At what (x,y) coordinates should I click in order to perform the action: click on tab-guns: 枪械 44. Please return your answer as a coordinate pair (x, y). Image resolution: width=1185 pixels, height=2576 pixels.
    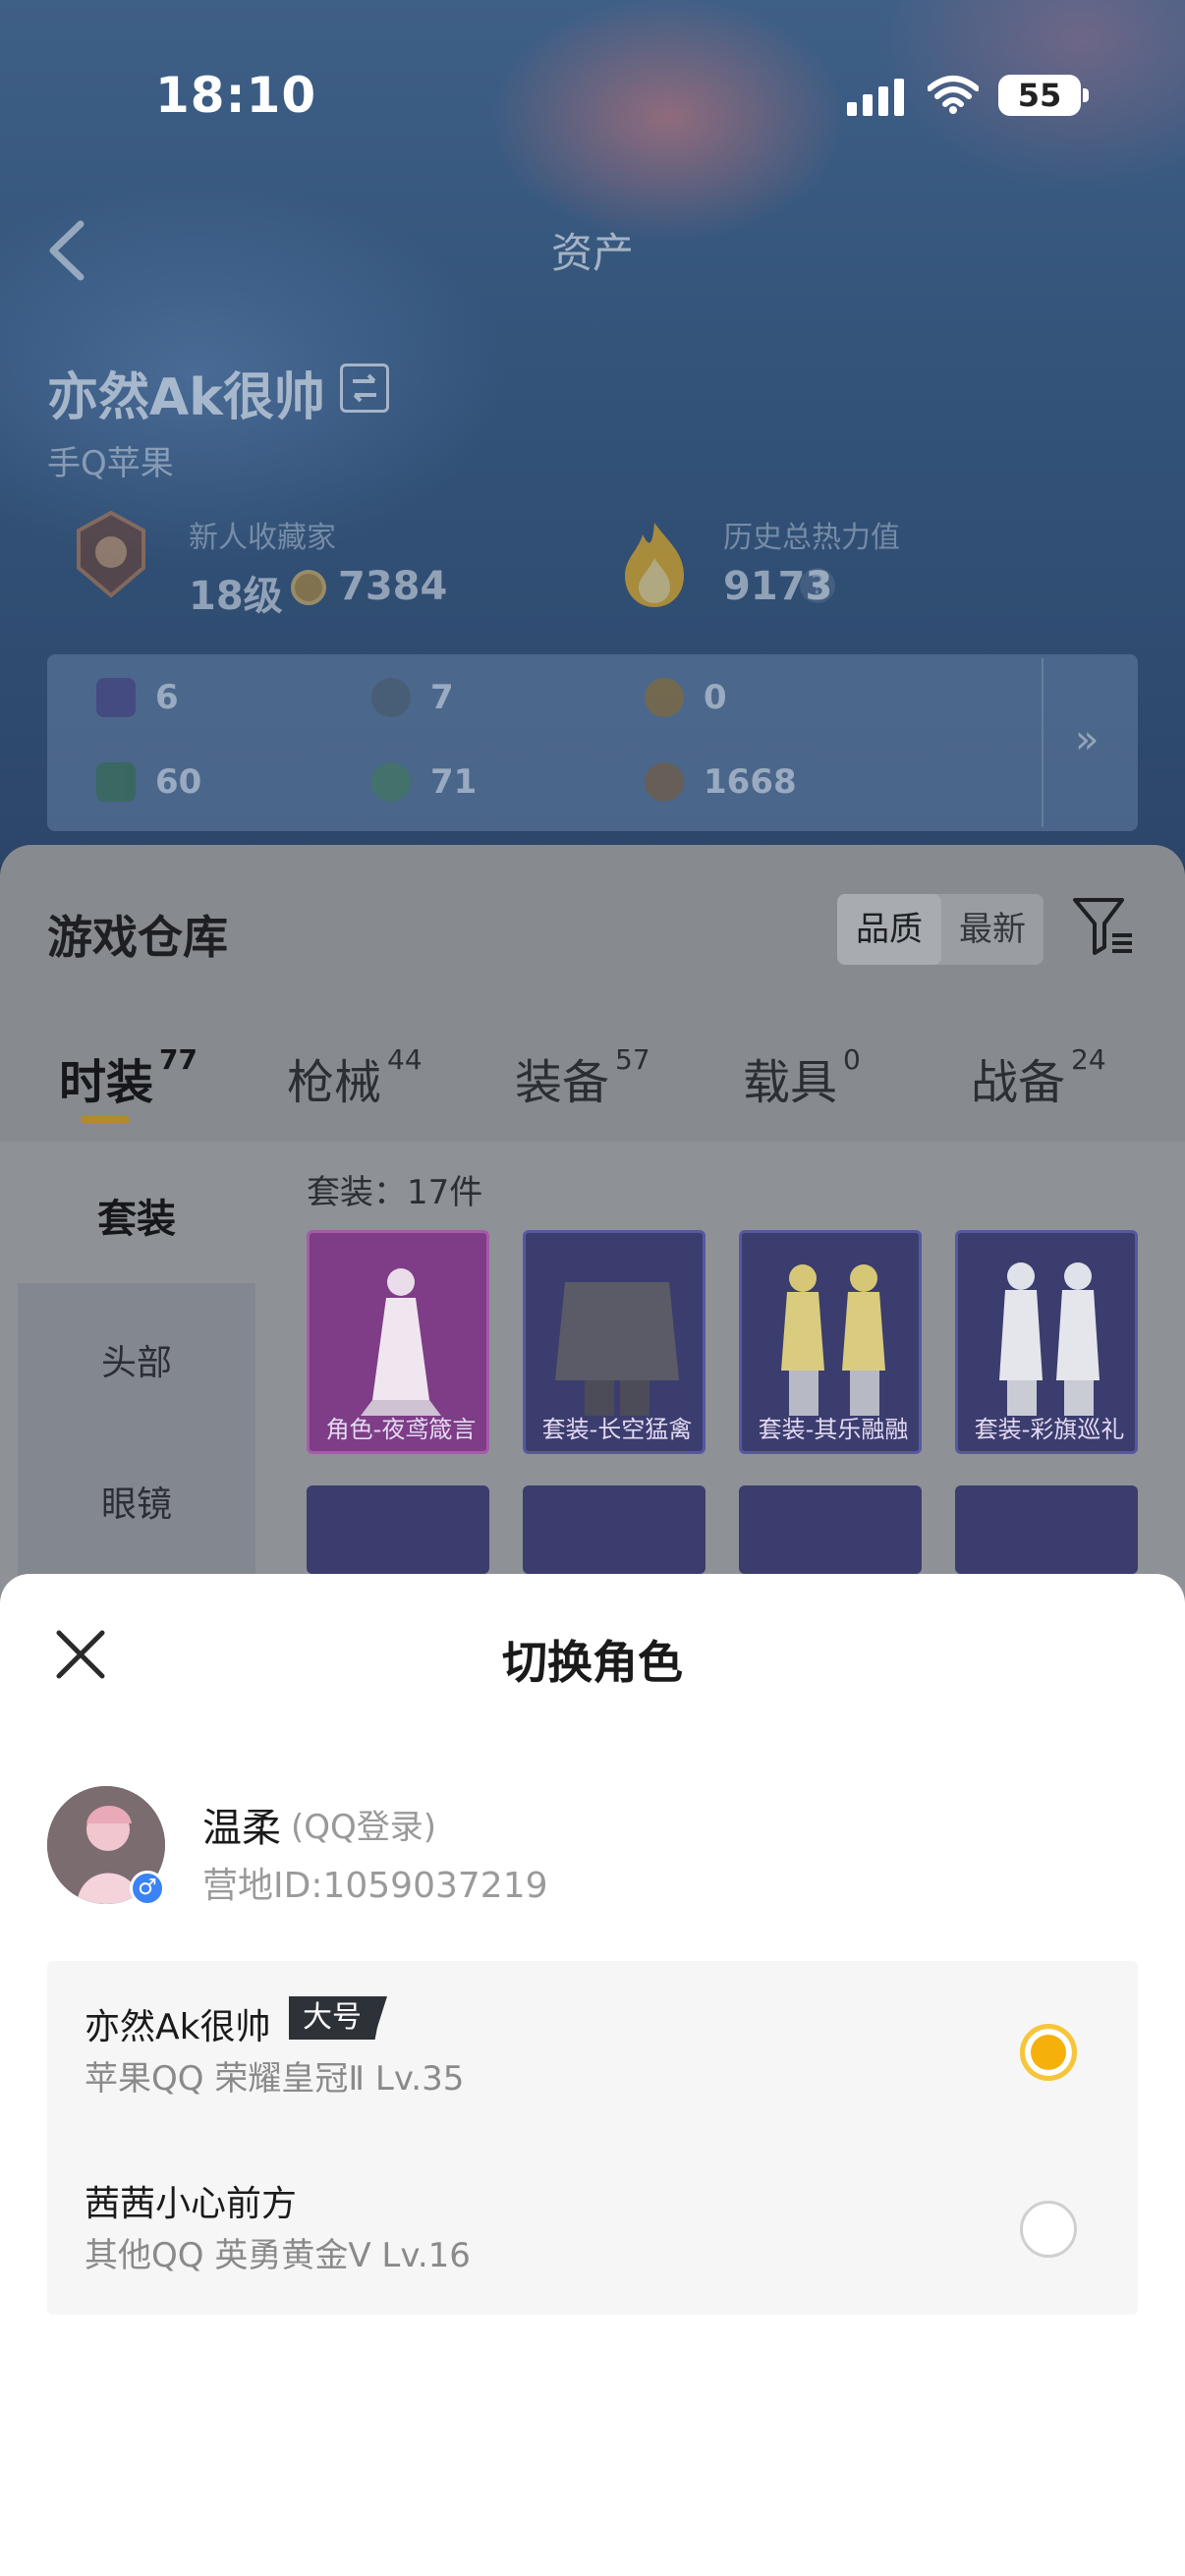
    Looking at the image, I should click on (355, 1077).